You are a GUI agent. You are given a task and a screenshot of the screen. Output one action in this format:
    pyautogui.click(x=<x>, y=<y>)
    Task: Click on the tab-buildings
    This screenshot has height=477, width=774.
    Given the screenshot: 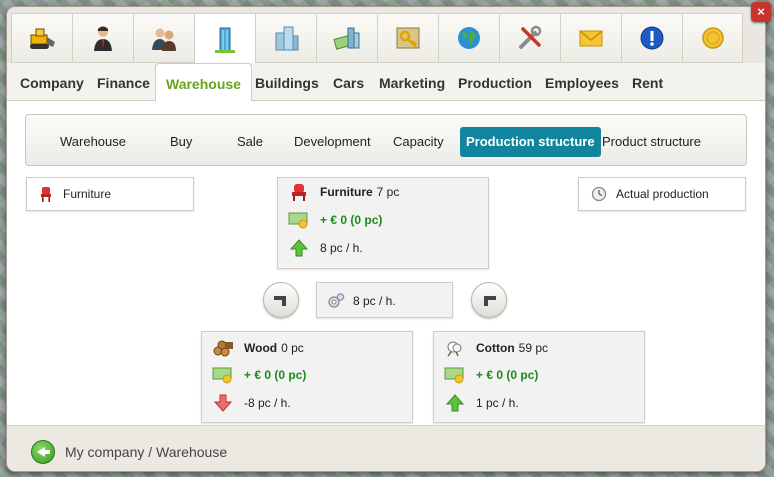 What is the action you would take?
    pyautogui.click(x=285, y=38)
    